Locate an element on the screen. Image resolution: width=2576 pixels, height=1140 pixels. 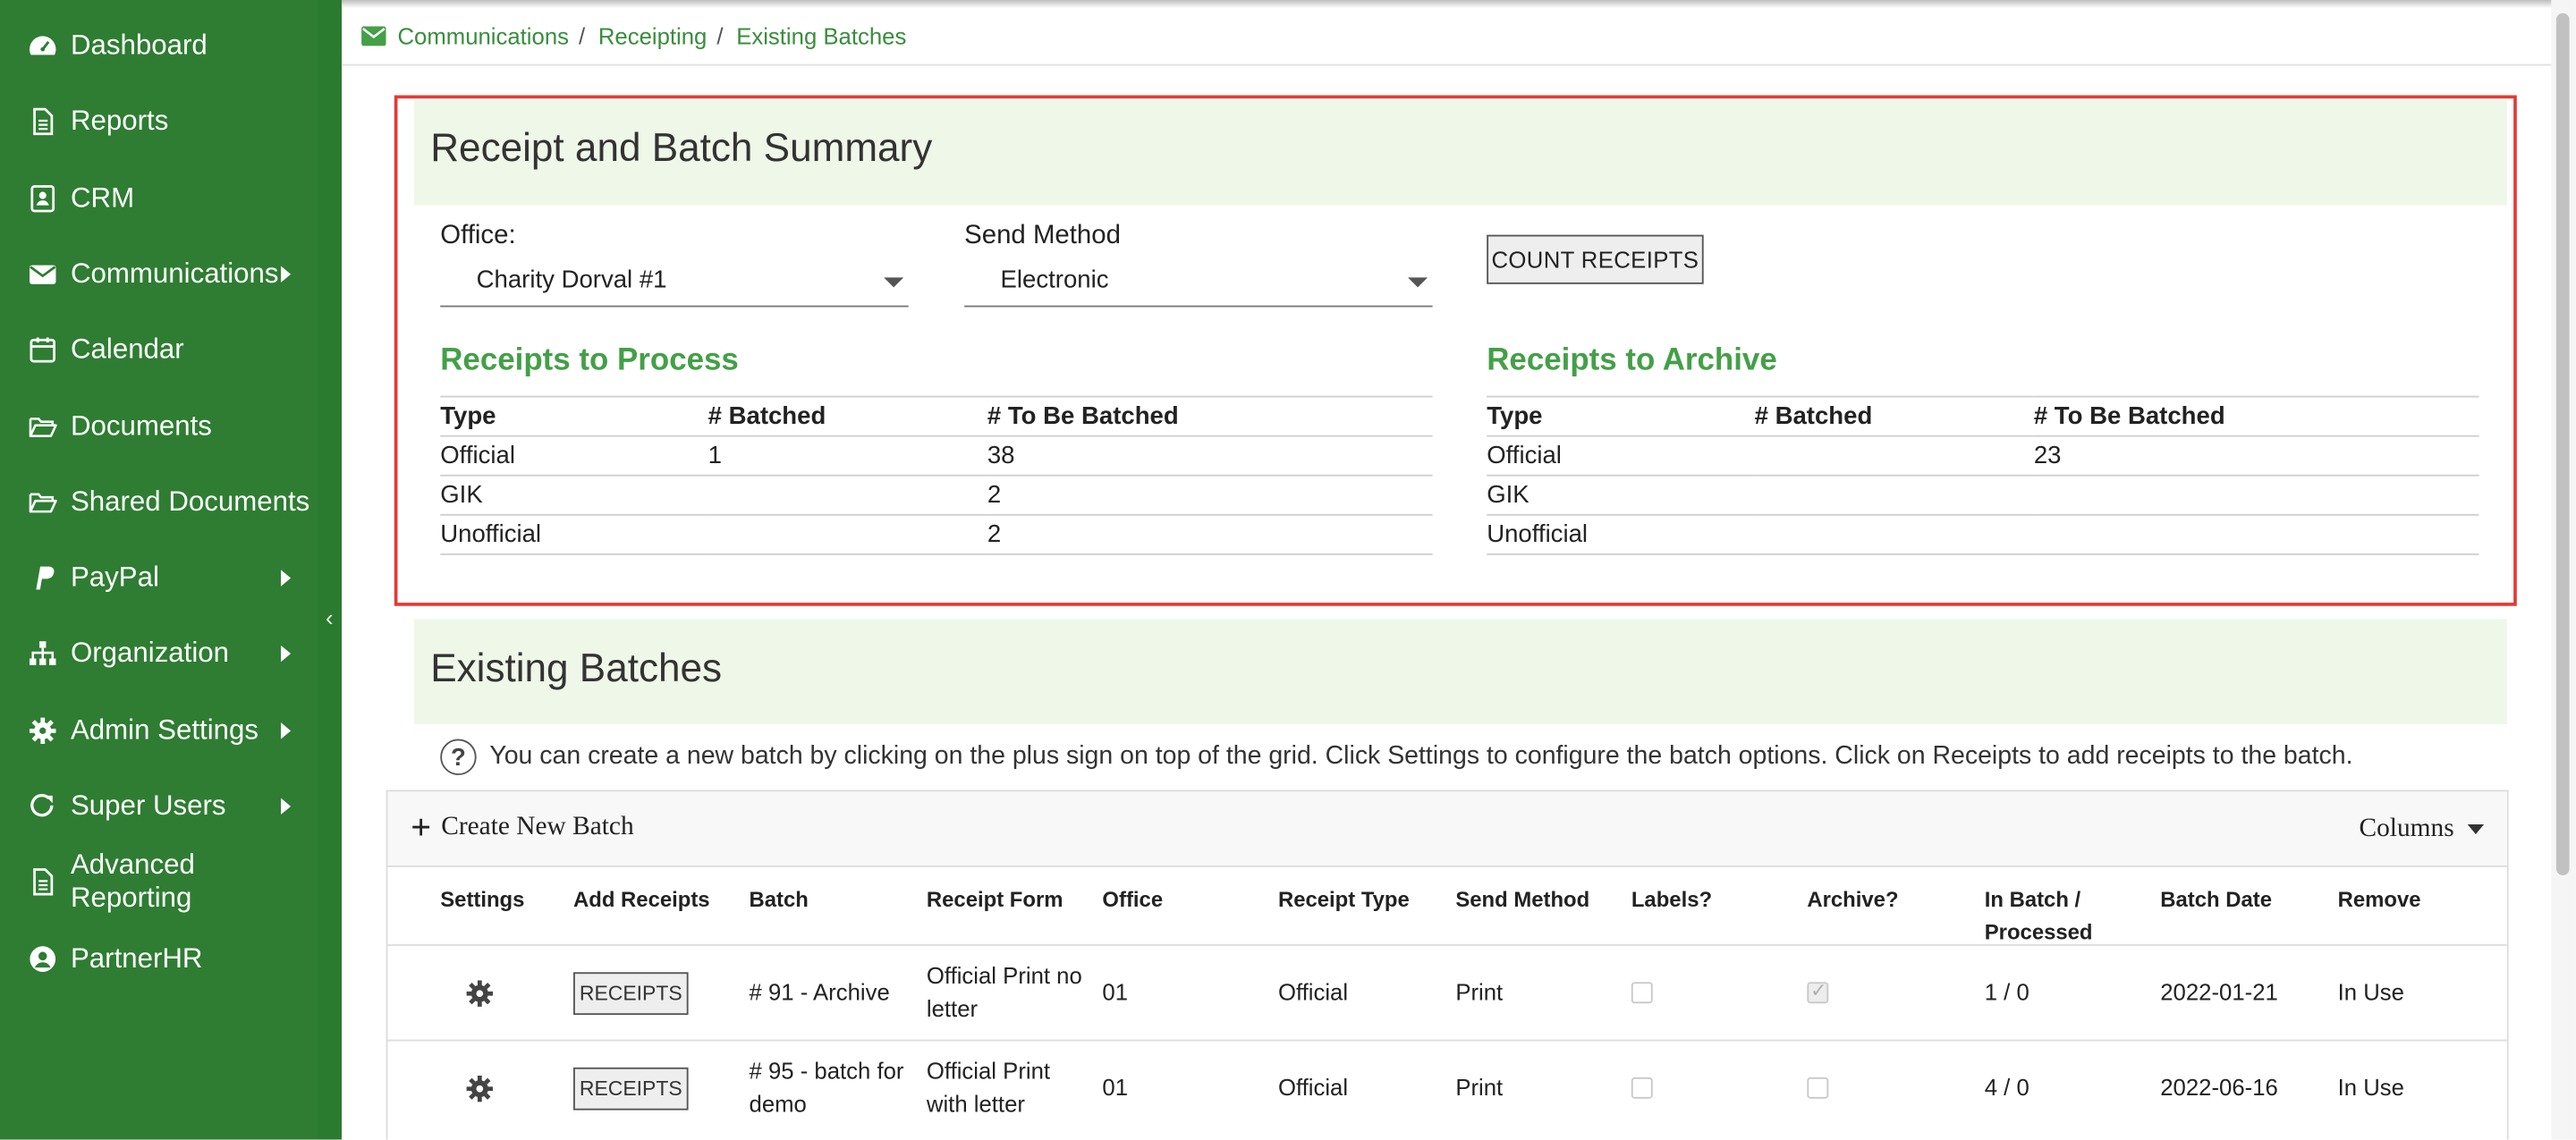
scrollbar-thumb is located at coordinates (2562, 444).